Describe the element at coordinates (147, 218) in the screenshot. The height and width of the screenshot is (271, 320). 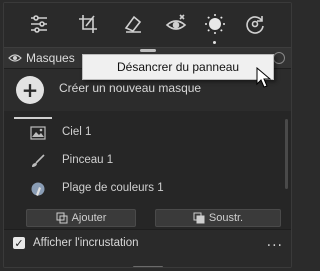
I see `mask-actions: Ajouter Soustr.` at that location.